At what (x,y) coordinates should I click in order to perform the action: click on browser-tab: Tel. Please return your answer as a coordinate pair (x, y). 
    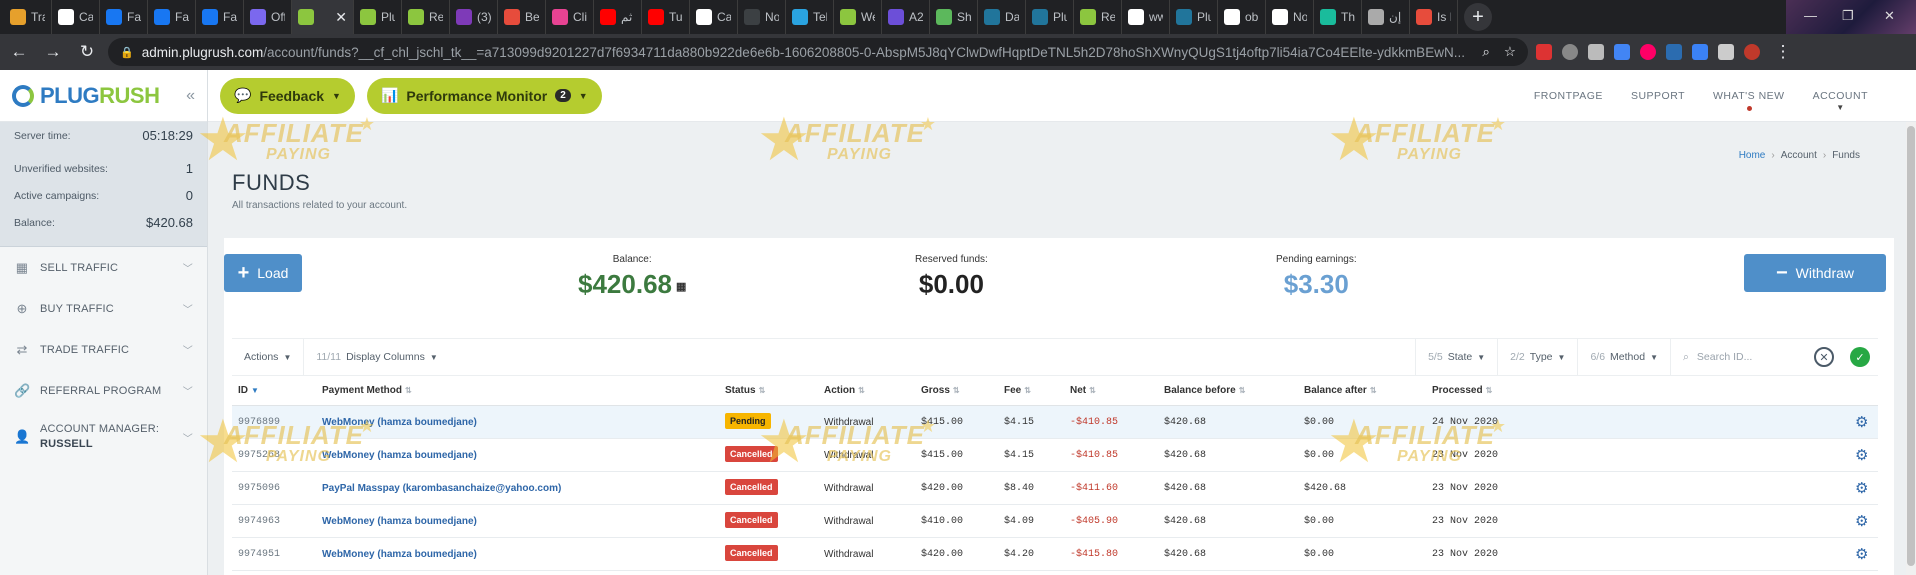
    Looking at the image, I should click on (810, 17).